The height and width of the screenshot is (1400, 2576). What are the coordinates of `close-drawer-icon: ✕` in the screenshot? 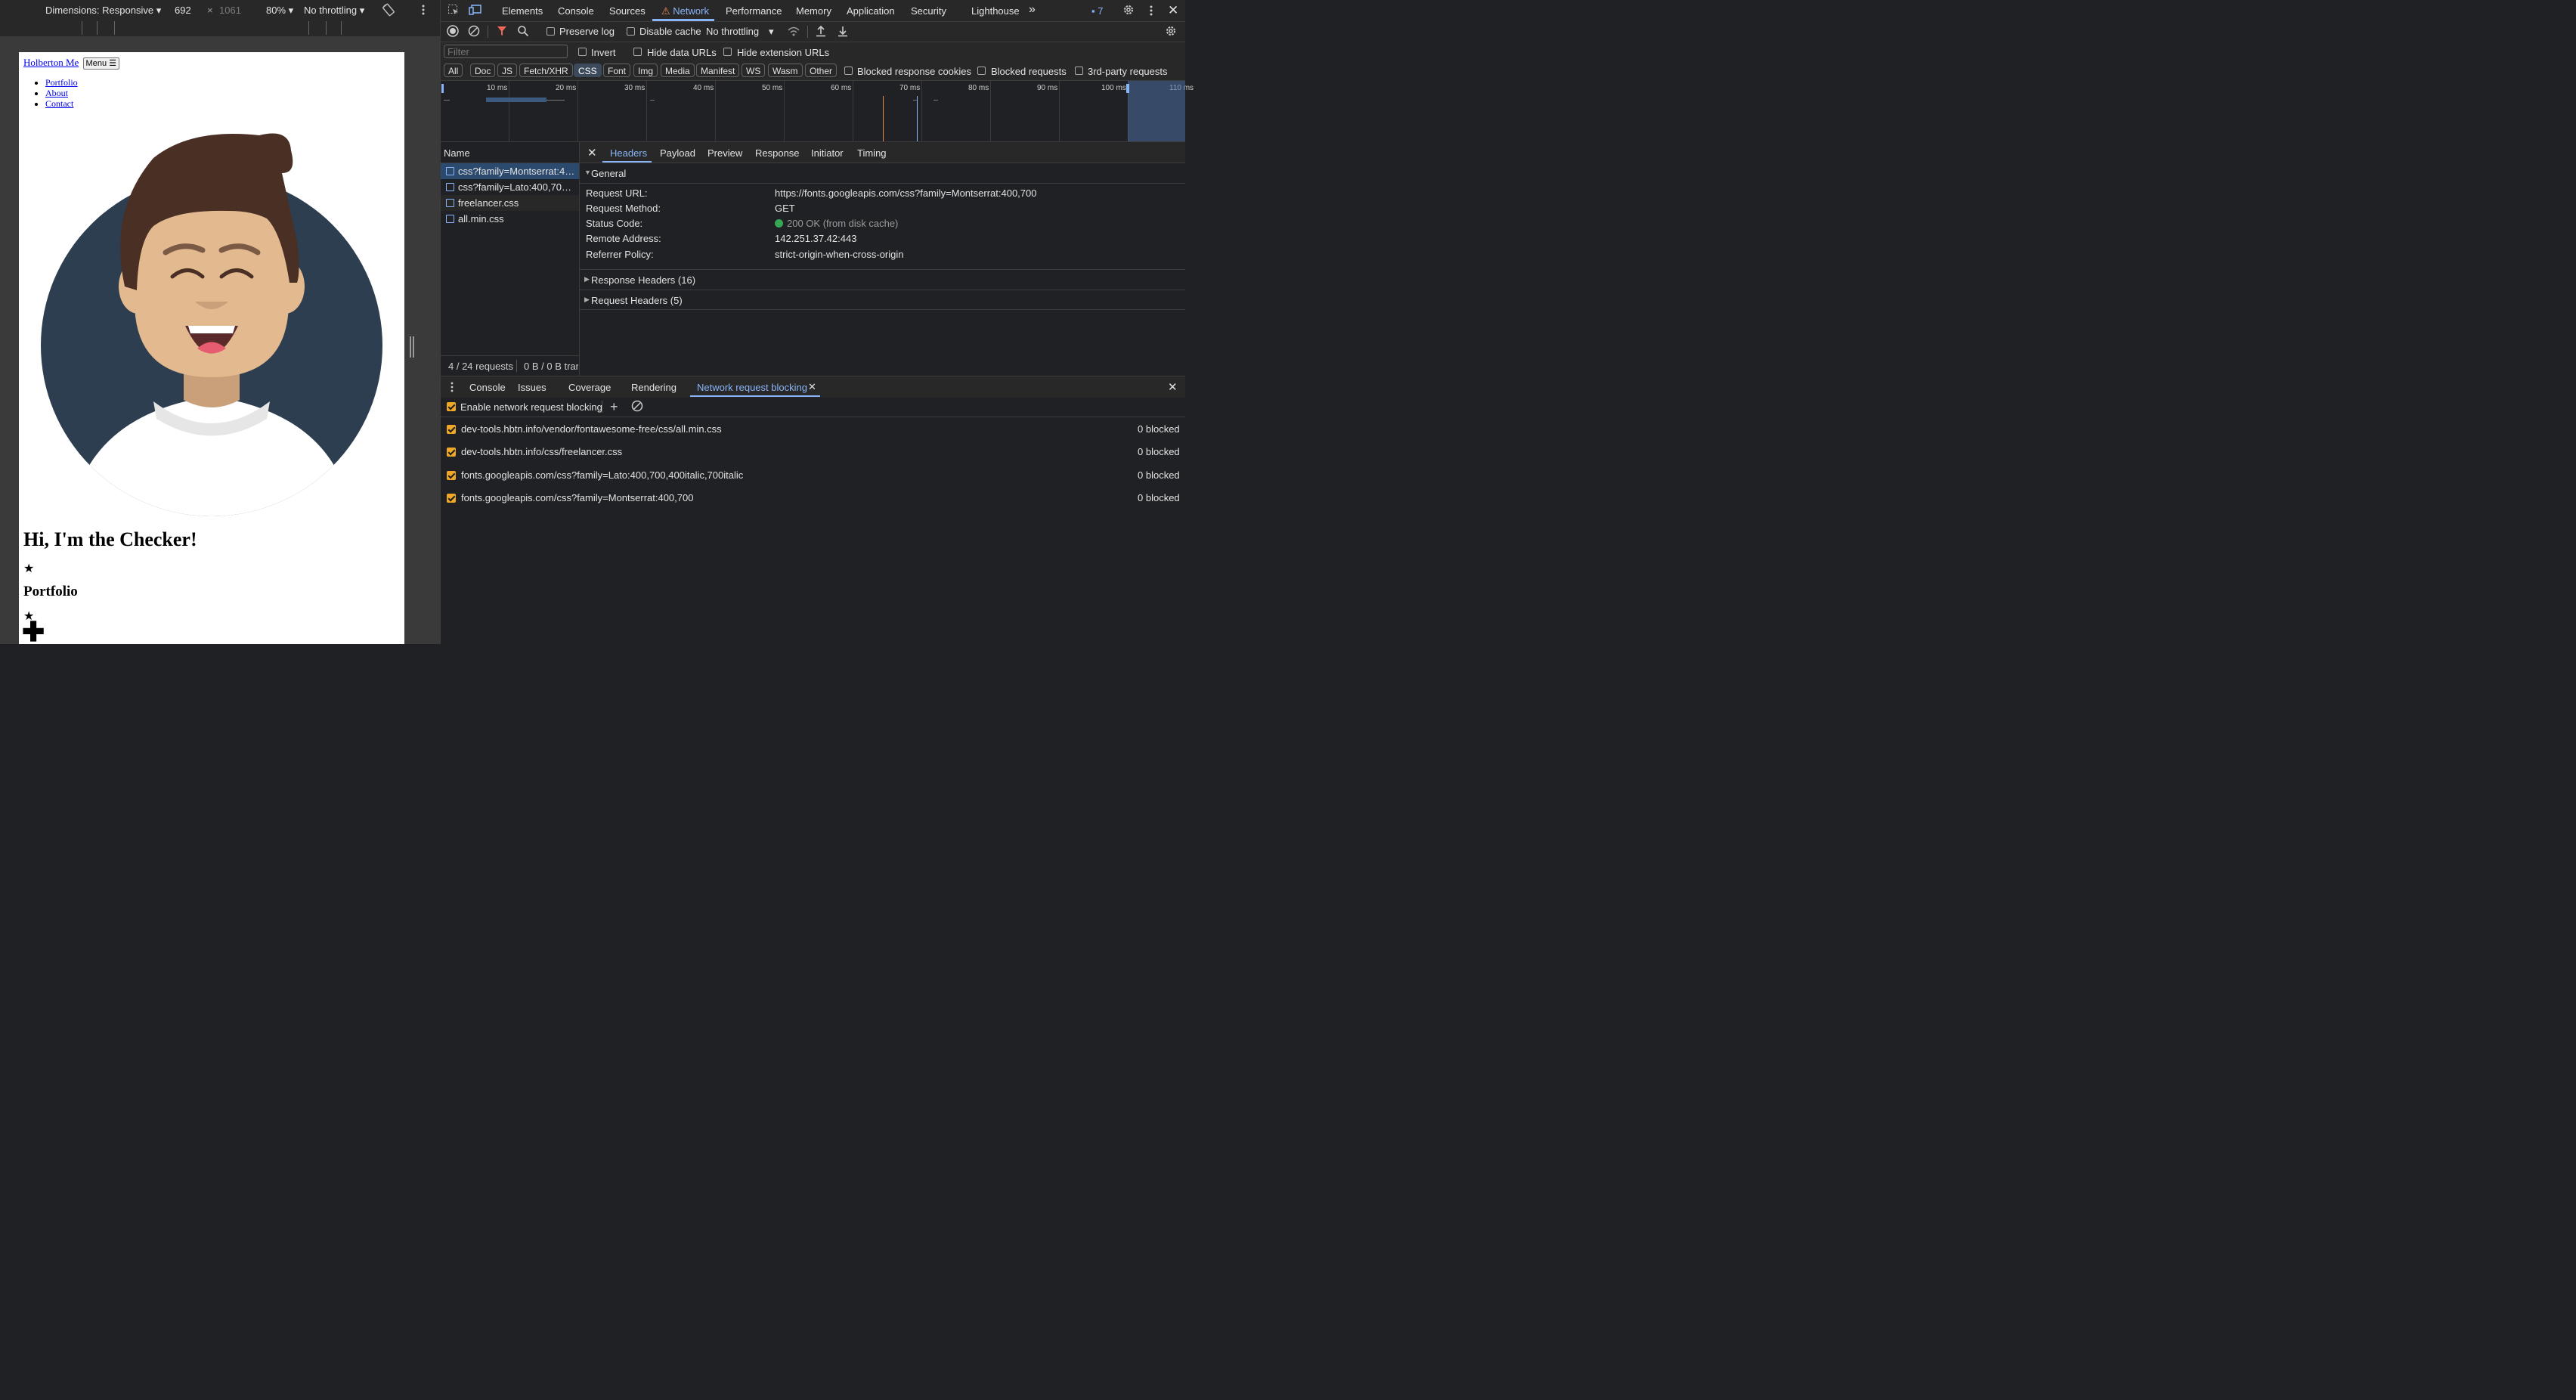 It's located at (1173, 387).